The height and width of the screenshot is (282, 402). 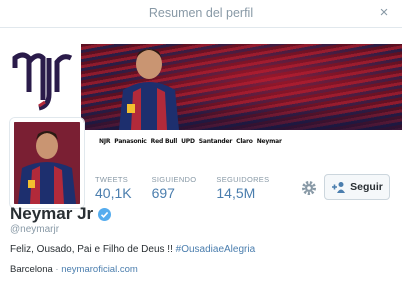 I want to click on stat-followers: SEGUIDORES 14,5M, so click(x=242, y=188).